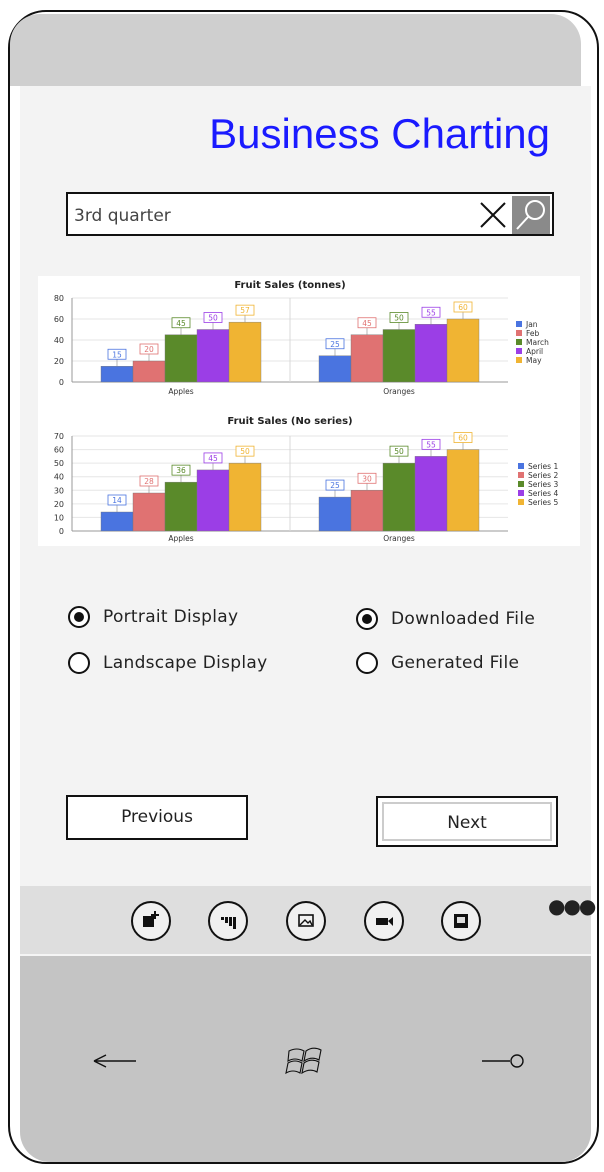 The height and width of the screenshot is (1172, 604). What do you see at coordinates (543, 493) in the screenshot?
I see `legend-label: Series 4` at bounding box center [543, 493].